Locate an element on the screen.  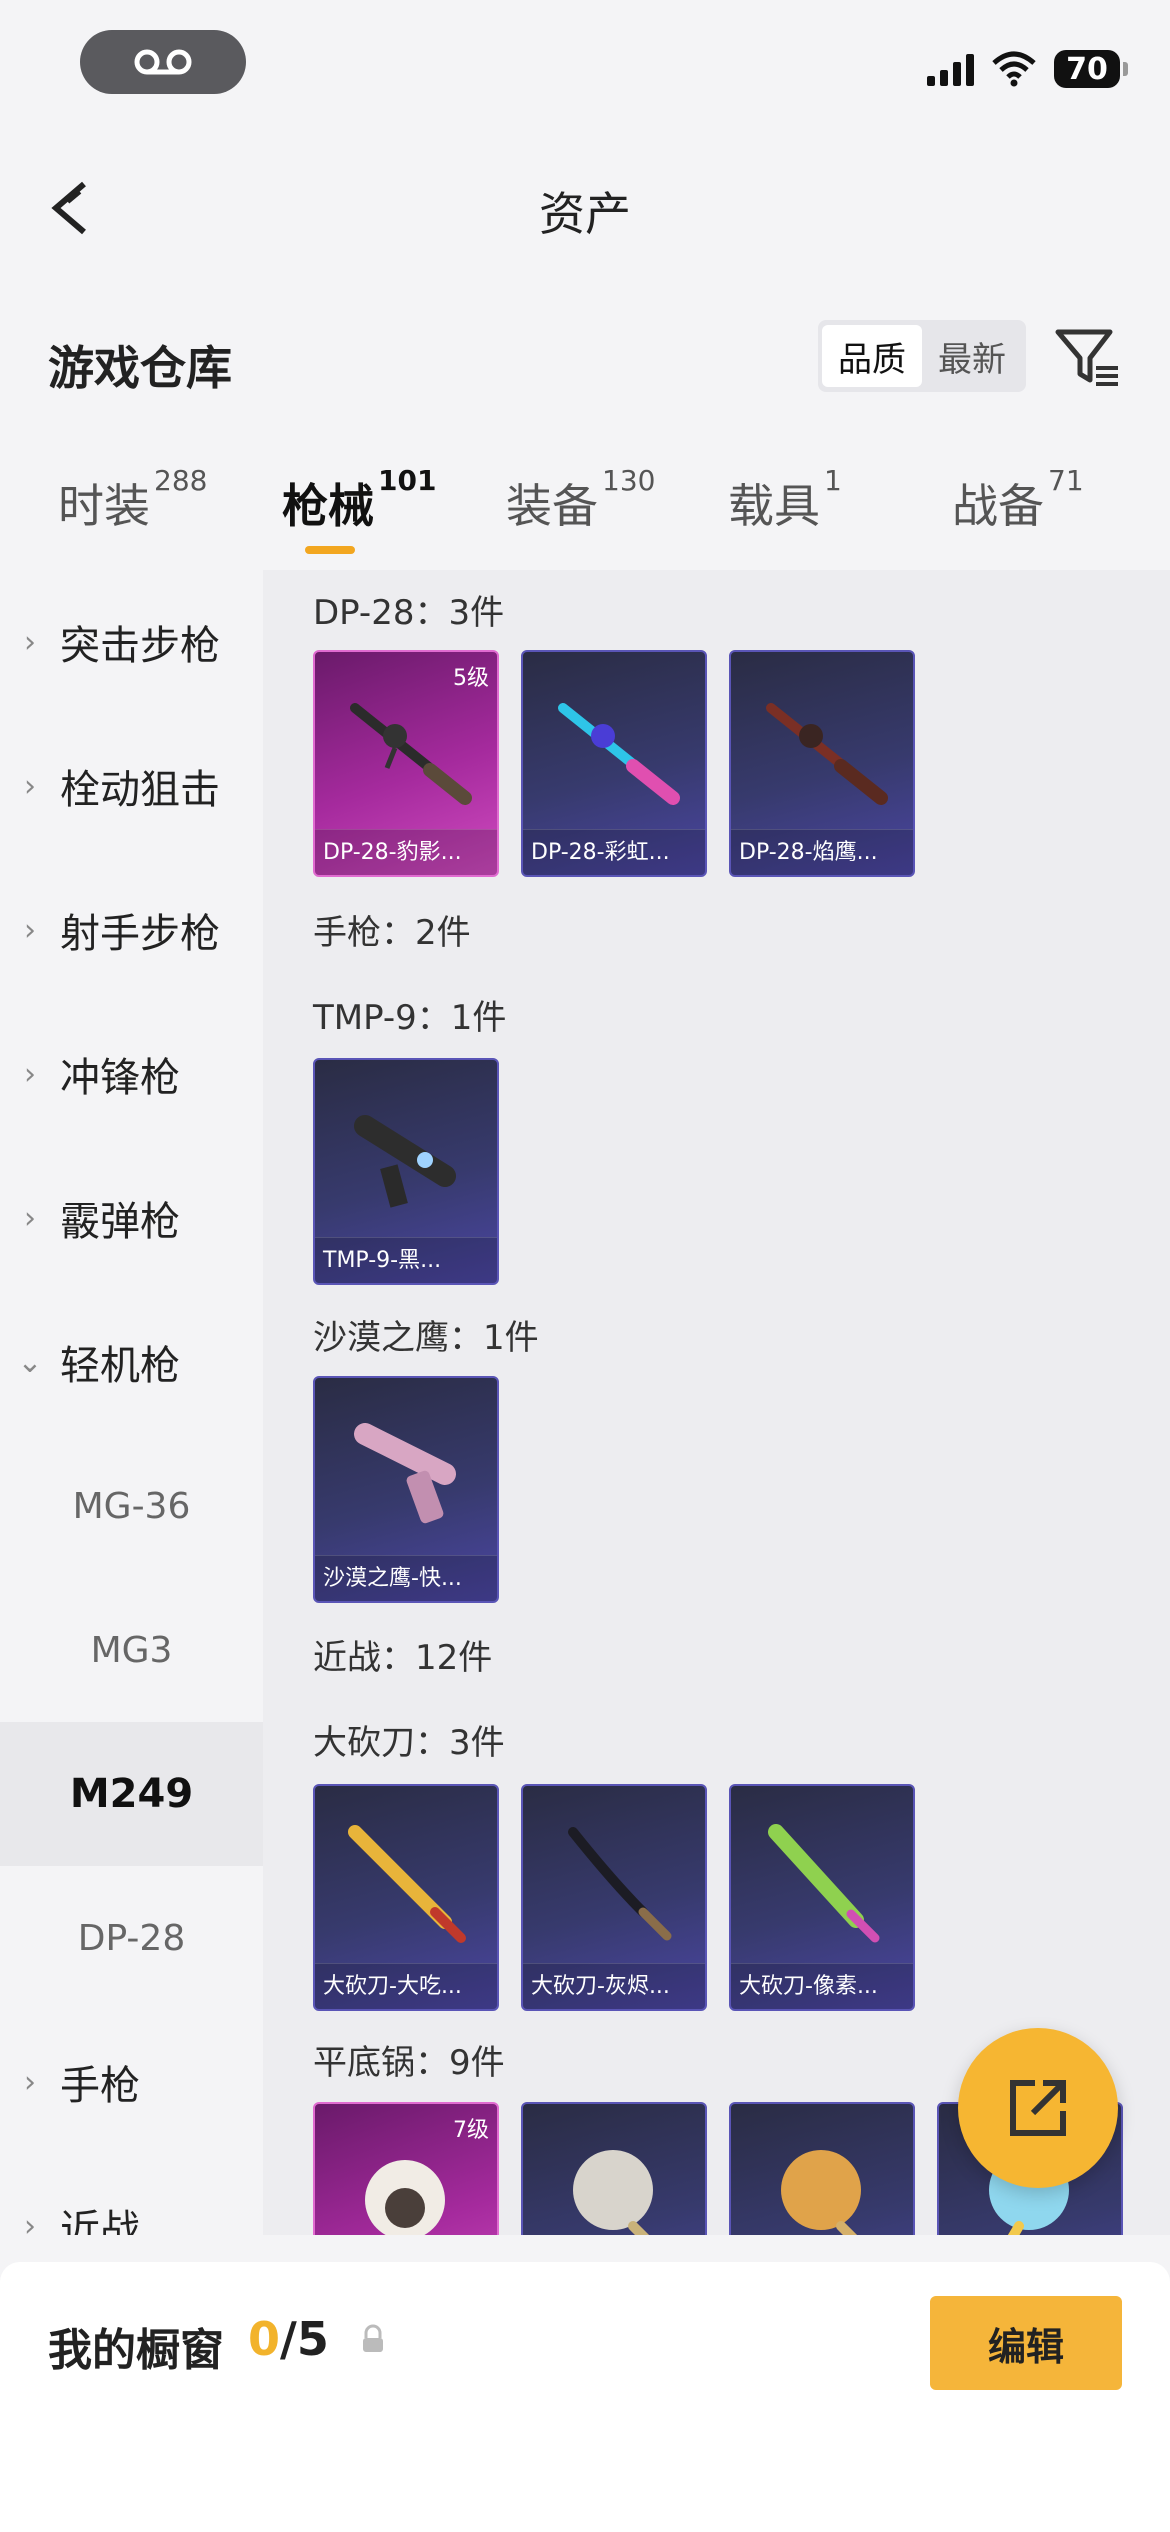
tab-supplies: 战备 71 is located at coordinates (1018, 500).